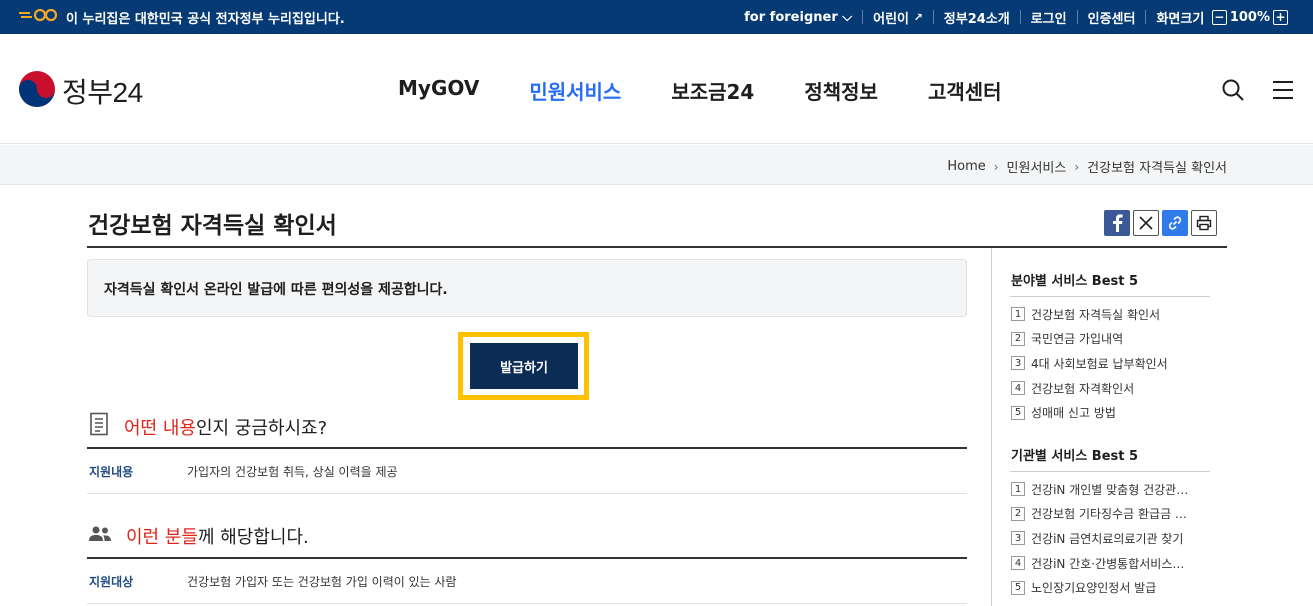 The width and height of the screenshot is (1313, 606). Describe the element at coordinates (1160, 223) in the screenshot. I see `share-buttons` at that location.